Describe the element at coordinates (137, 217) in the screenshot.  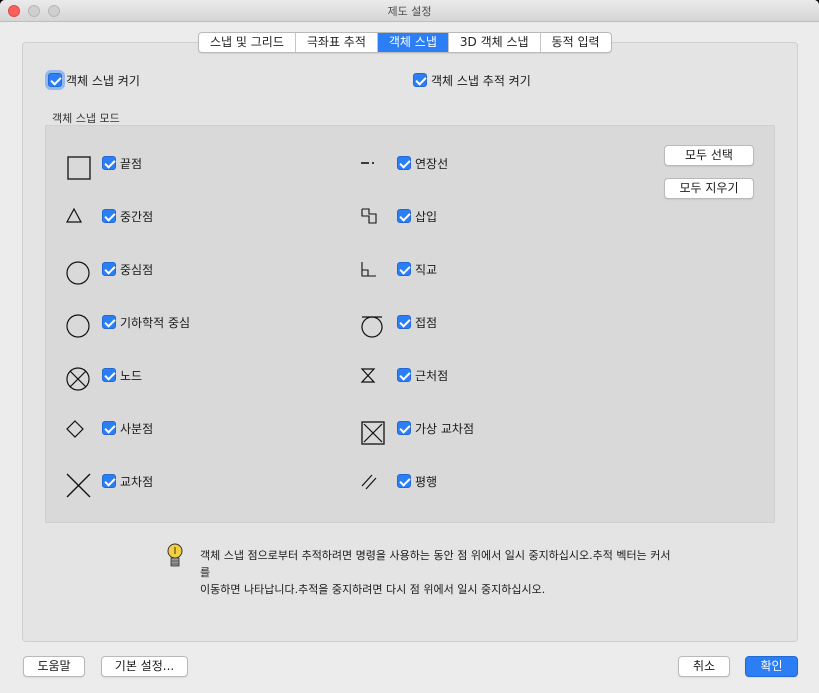
I see `midpoint-label: 중간점` at that location.